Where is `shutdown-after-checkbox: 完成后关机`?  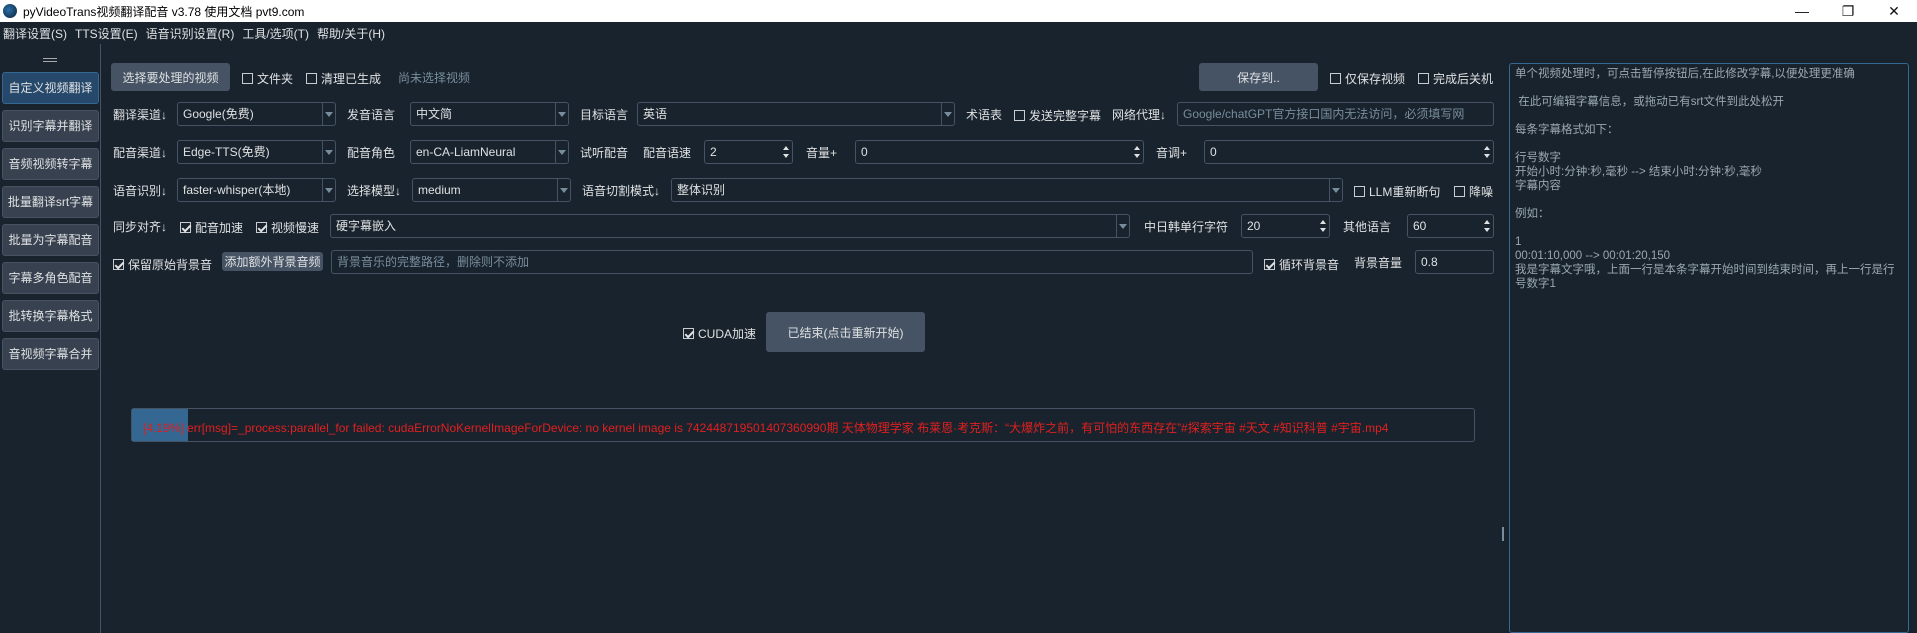 shutdown-after-checkbox: 完成后关机 is located at coordinates (1455, 78).